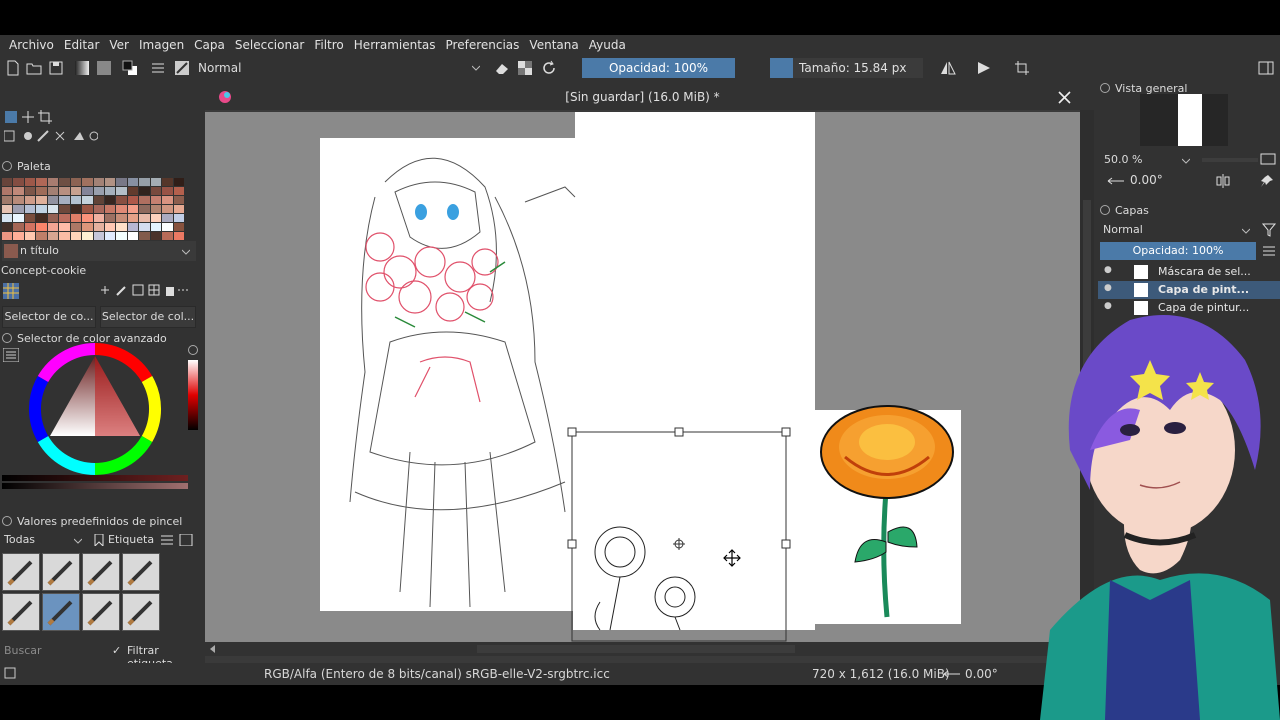 The image size is (1280, 720). Describe the element at coordinates (51, 136) in the screenshot. I see `tool-row-icons` at that location.